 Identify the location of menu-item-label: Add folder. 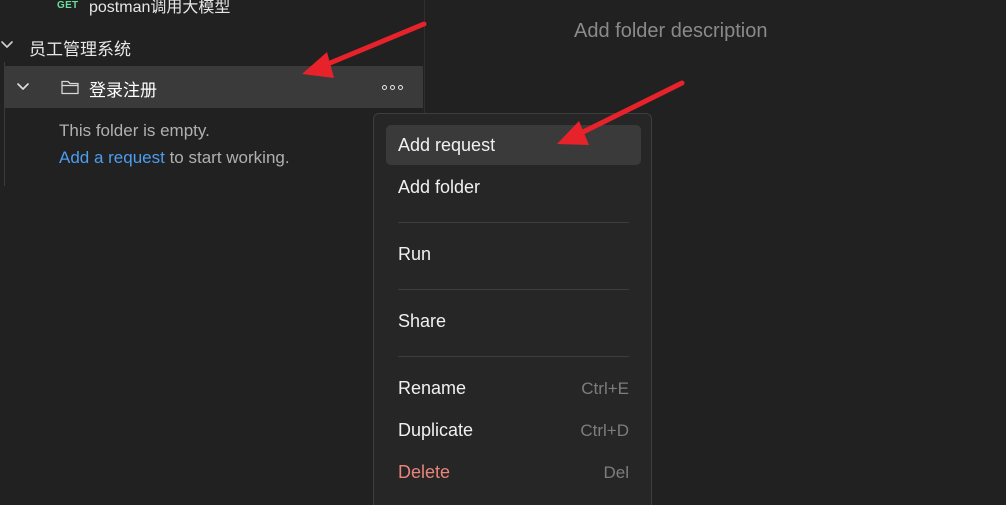
(439, 187).